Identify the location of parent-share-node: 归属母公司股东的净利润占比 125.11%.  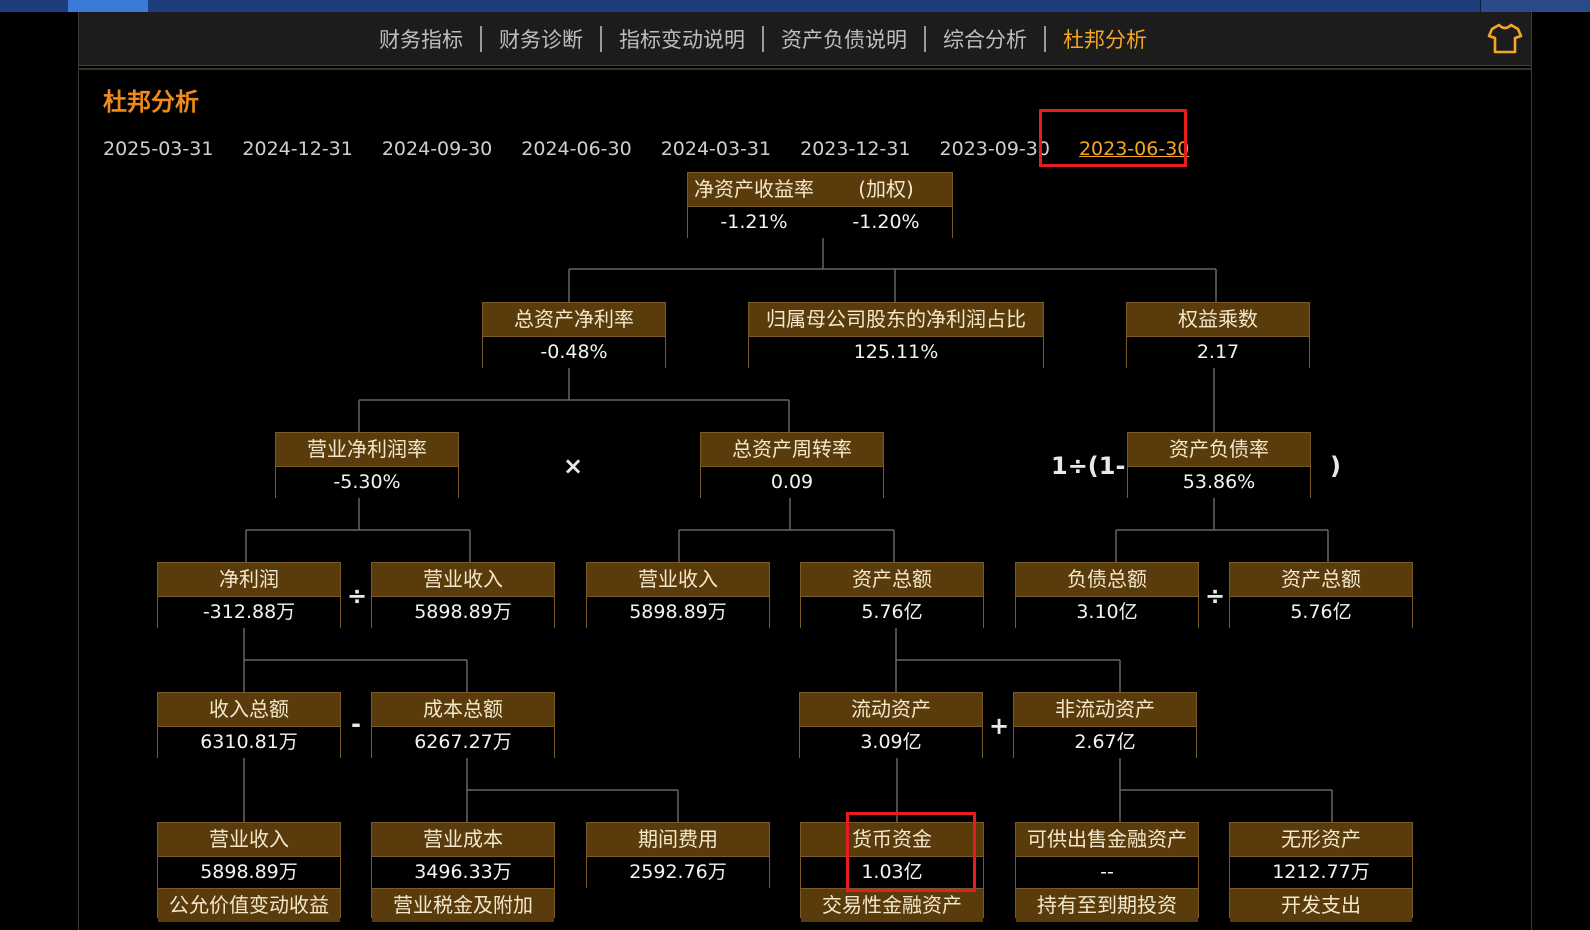
(896, 335).